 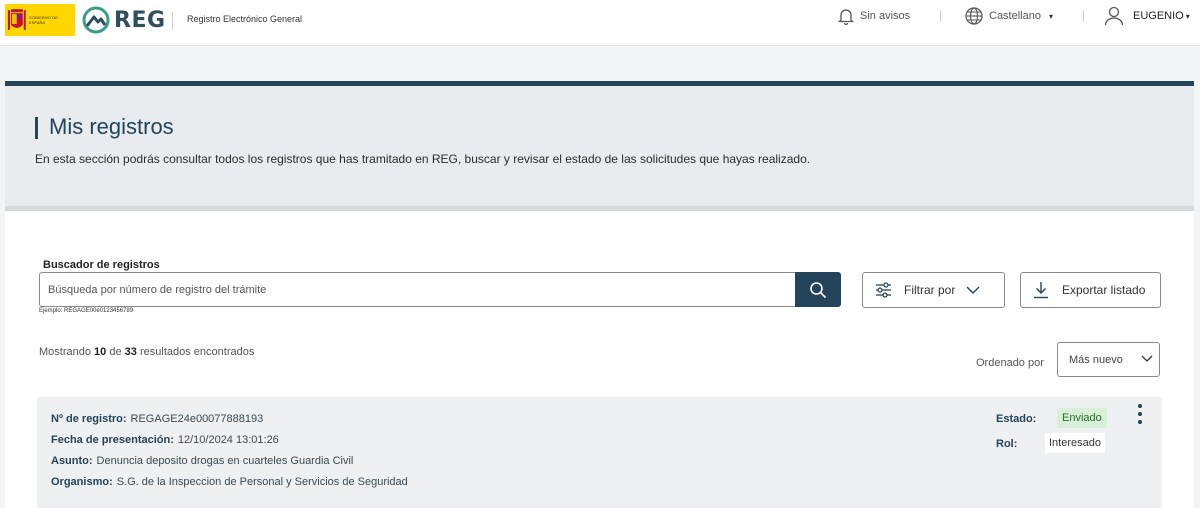 I want to click on app-title: Registro Electrónico General, so click(x=245, y=19).